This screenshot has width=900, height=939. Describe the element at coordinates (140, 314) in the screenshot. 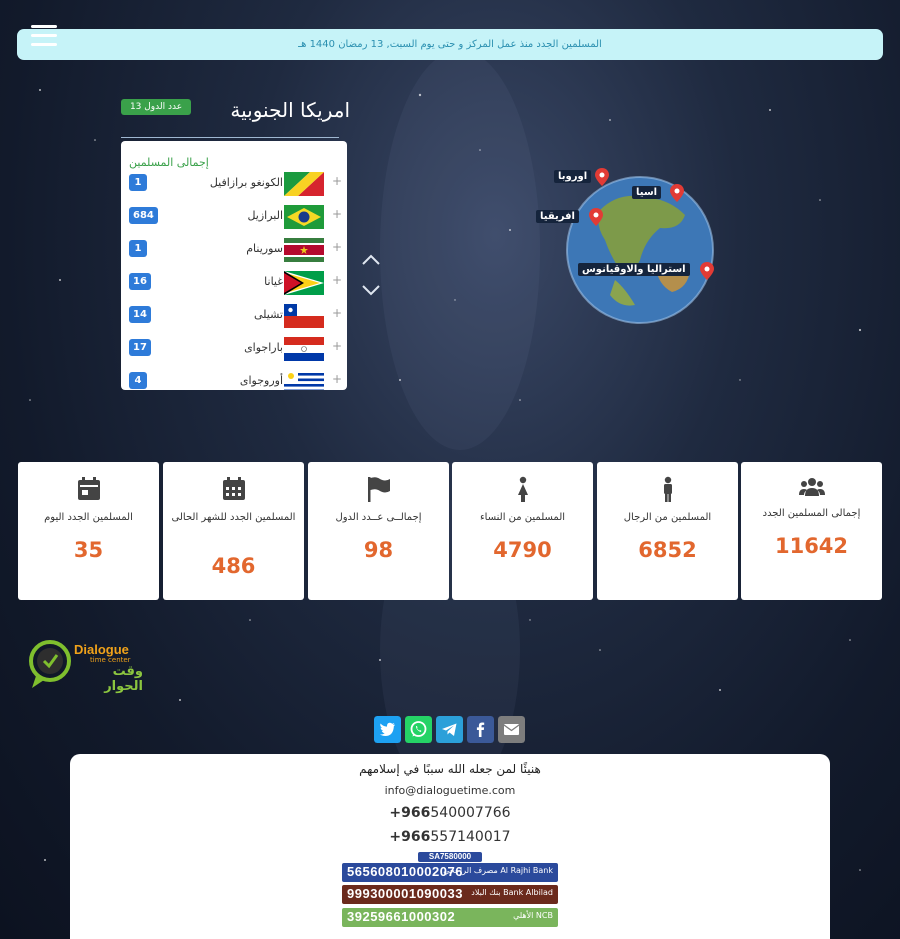

I see `country-count-badge: 14` at that location.